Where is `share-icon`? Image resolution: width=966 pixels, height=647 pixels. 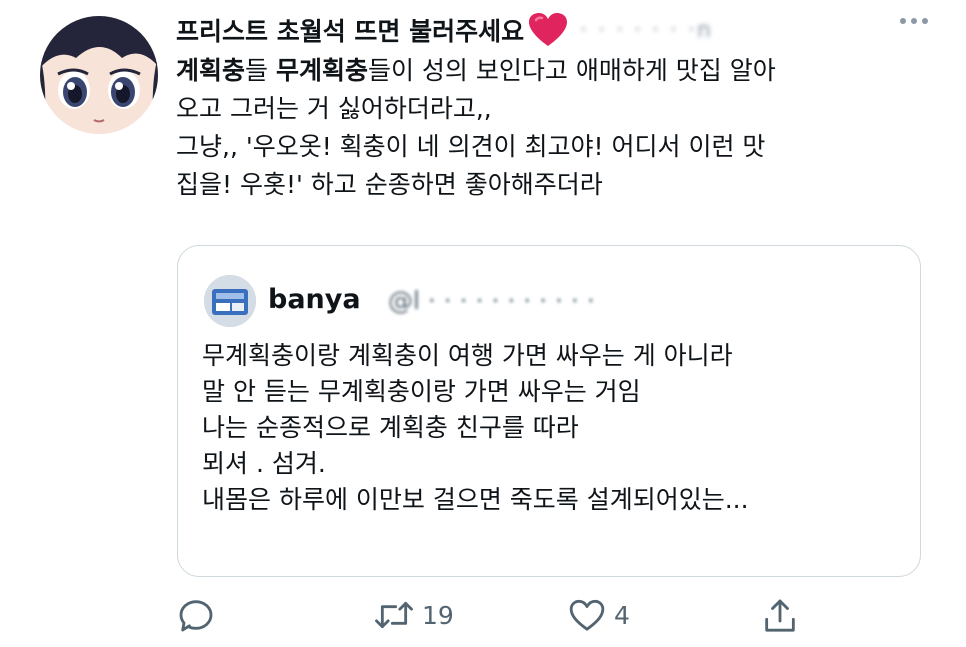
share-icon is located at coordinates (780, 616).